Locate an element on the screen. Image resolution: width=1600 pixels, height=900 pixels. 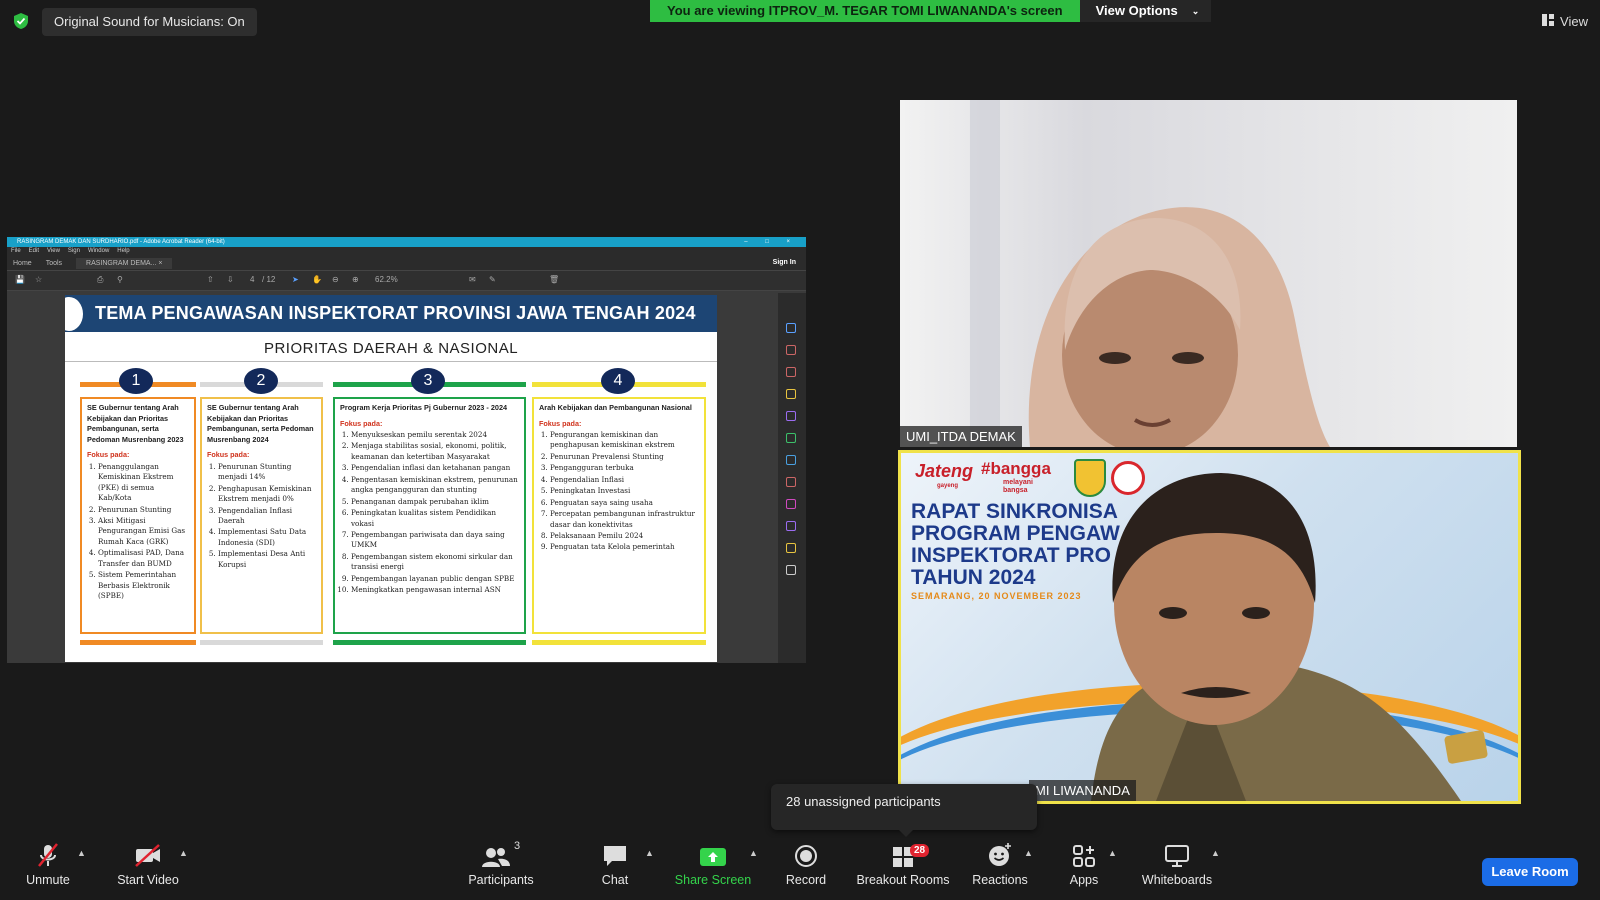
fill-sign-icon is located at coordinates (791, 526).